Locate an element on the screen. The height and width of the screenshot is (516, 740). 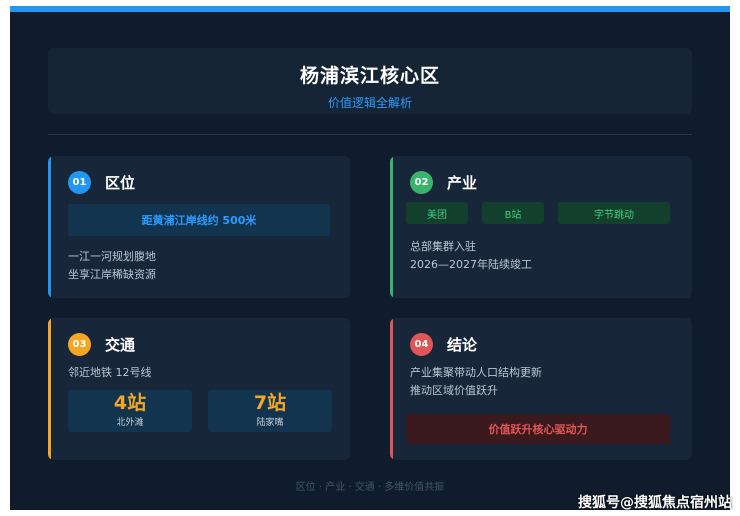
text-line: 推动区域价值跃升 is located at coordinates (454, 390).